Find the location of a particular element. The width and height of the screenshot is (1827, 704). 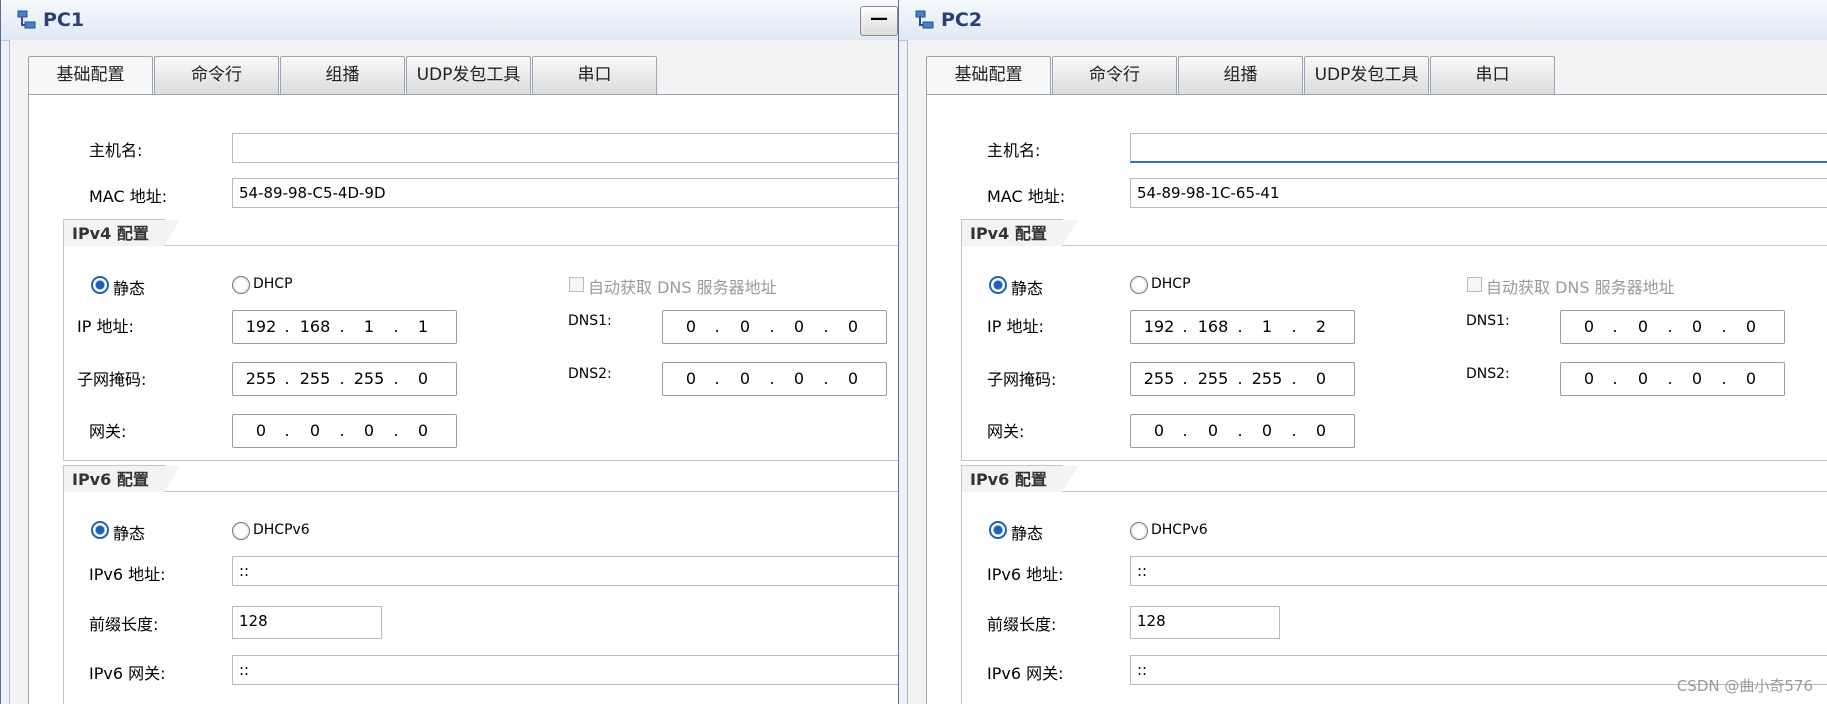

auto-dns-label: 自动获取 DNS 服务器地址 is located at coordinates (1580, 287).